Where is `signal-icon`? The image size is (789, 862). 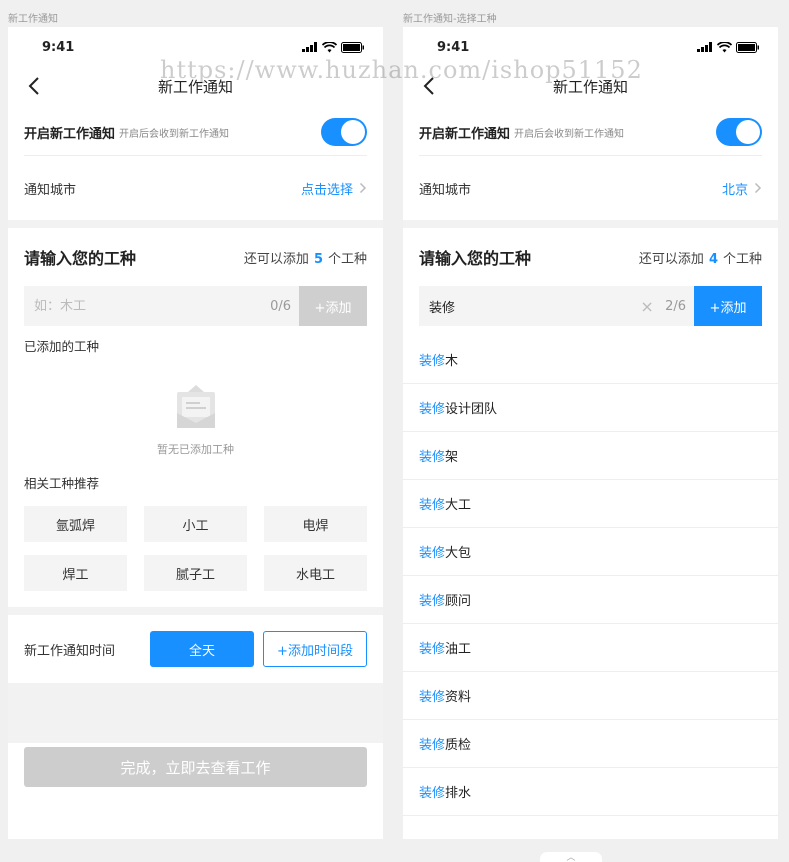 signal-icon is located at coordinates (704, 47).